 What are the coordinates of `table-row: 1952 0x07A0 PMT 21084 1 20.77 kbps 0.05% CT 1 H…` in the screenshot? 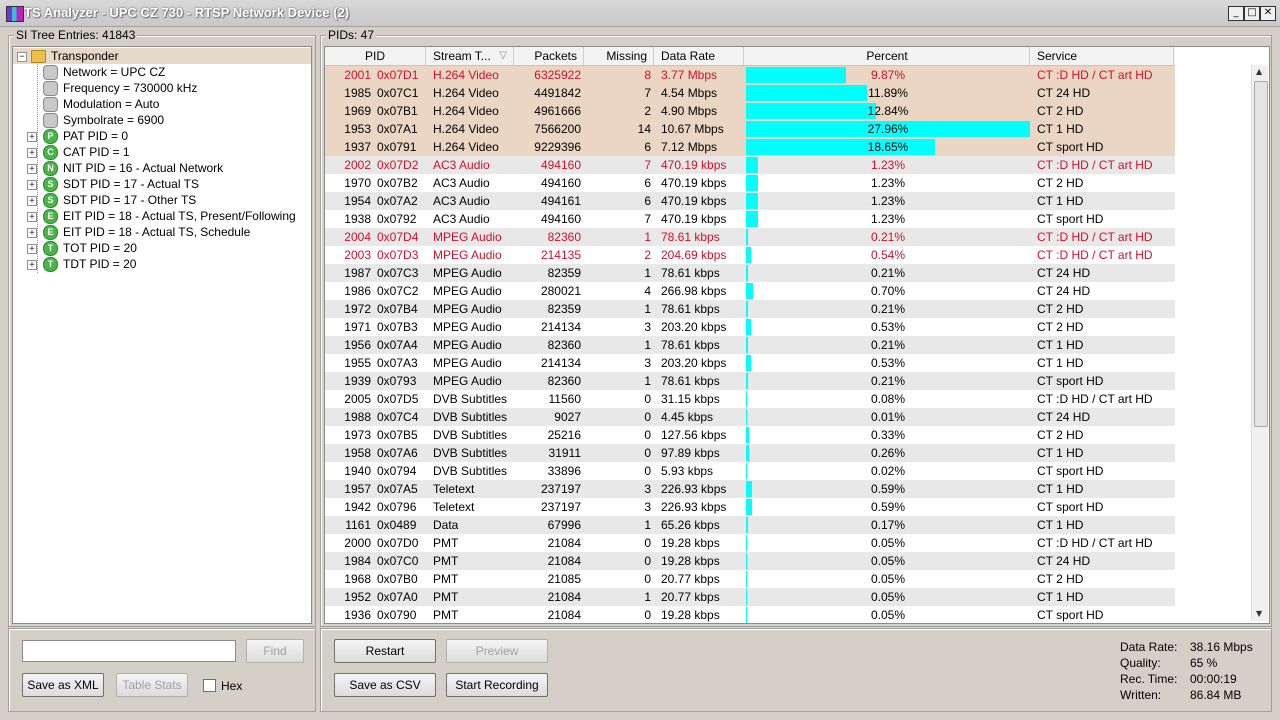 It's located at (750, 597).